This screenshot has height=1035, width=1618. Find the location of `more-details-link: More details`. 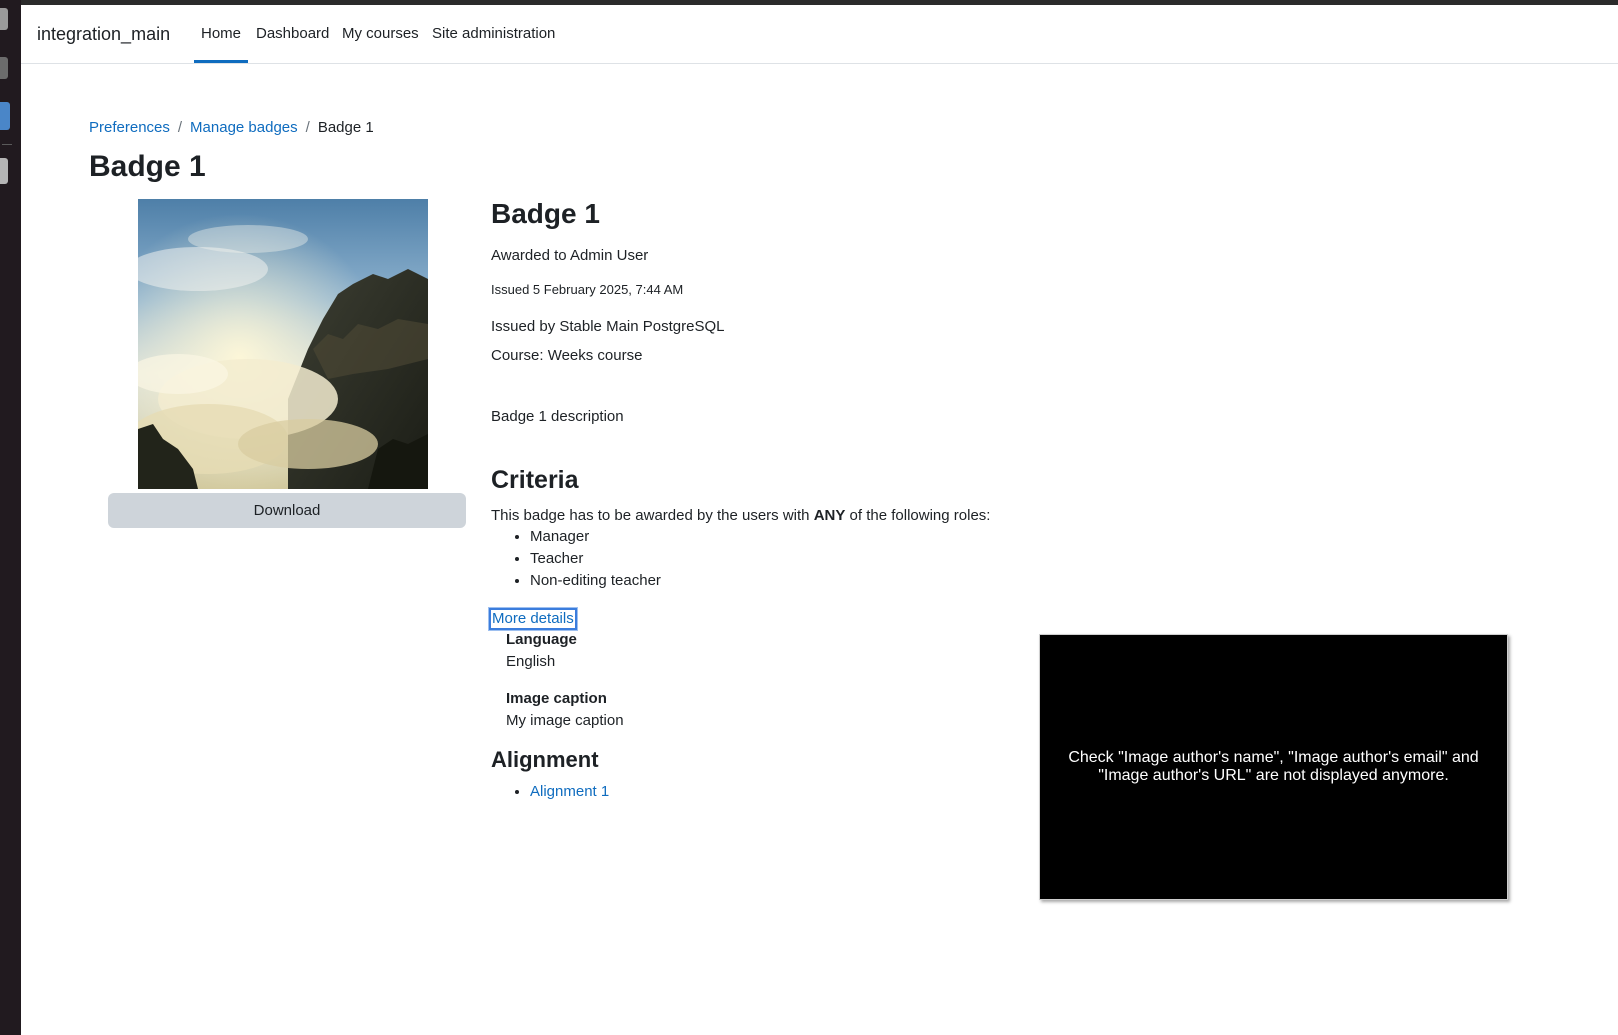

more-details-link: More details is located at coordinates (533, 619).